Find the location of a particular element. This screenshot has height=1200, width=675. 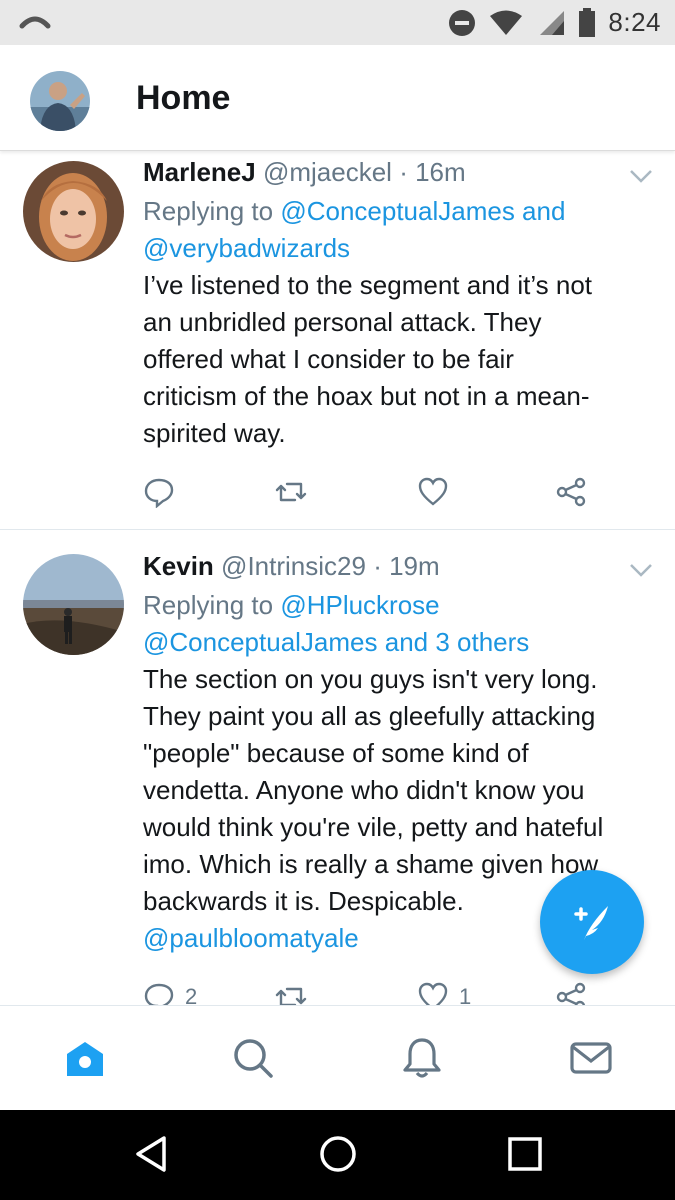

profile-avatar is located at coordinates (60, 101).